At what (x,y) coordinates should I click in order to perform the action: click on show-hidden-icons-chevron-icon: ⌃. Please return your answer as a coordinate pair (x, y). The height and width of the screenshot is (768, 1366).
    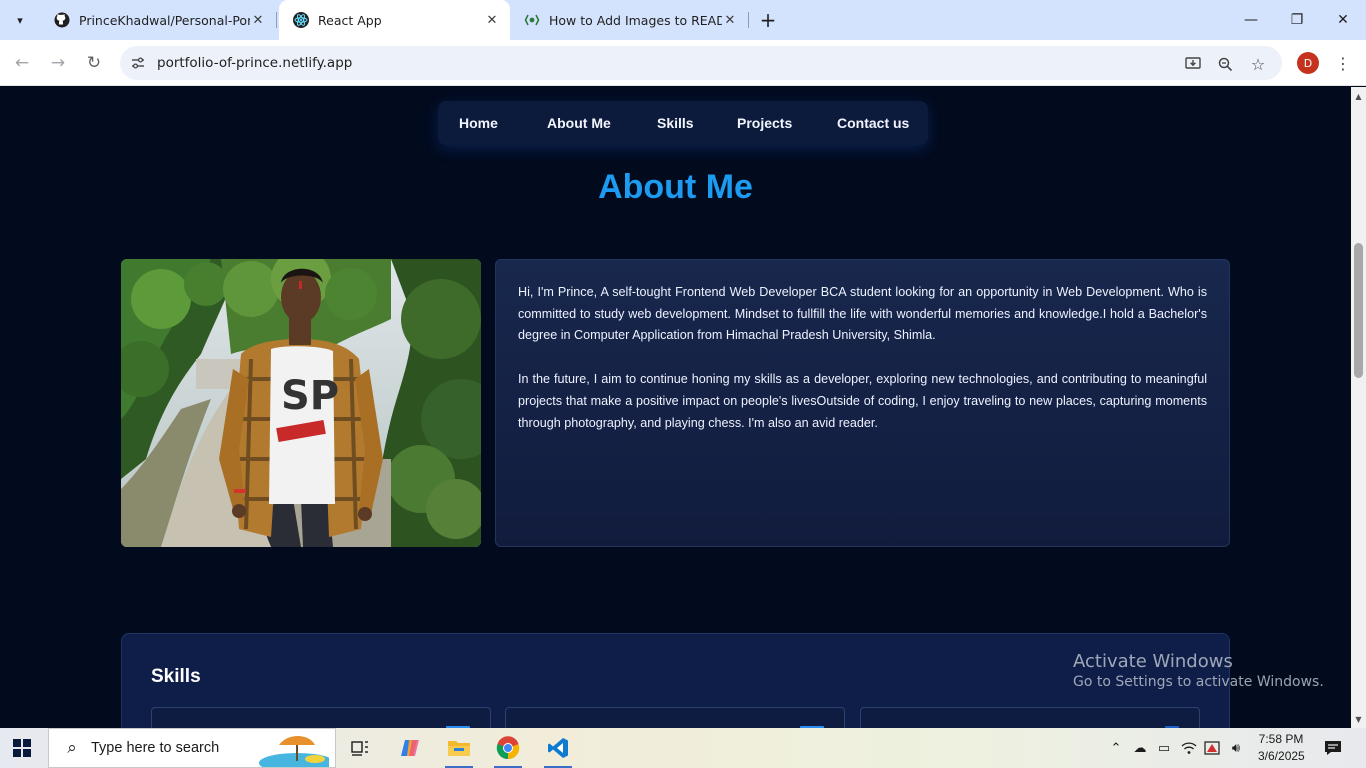
    Looking at the image, I should click on (1116, 748).